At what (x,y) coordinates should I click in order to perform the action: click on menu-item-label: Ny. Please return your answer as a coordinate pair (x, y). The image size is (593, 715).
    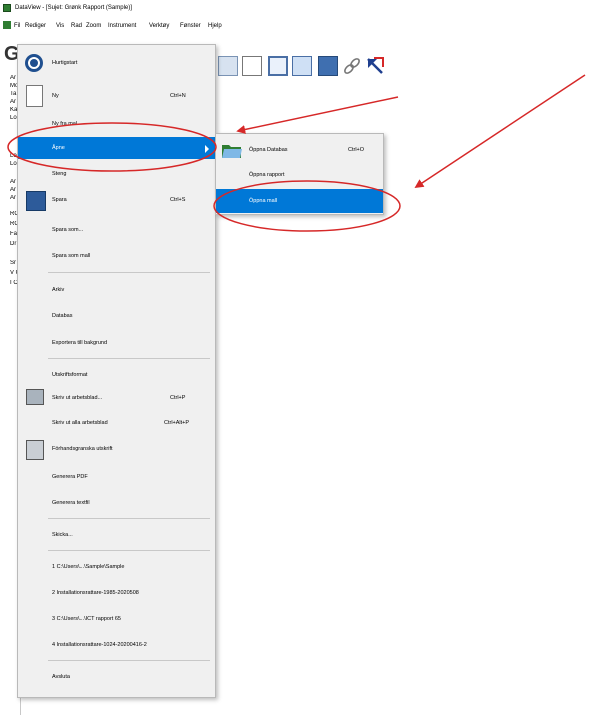
    Looking at the image, I should click on (55, 96).